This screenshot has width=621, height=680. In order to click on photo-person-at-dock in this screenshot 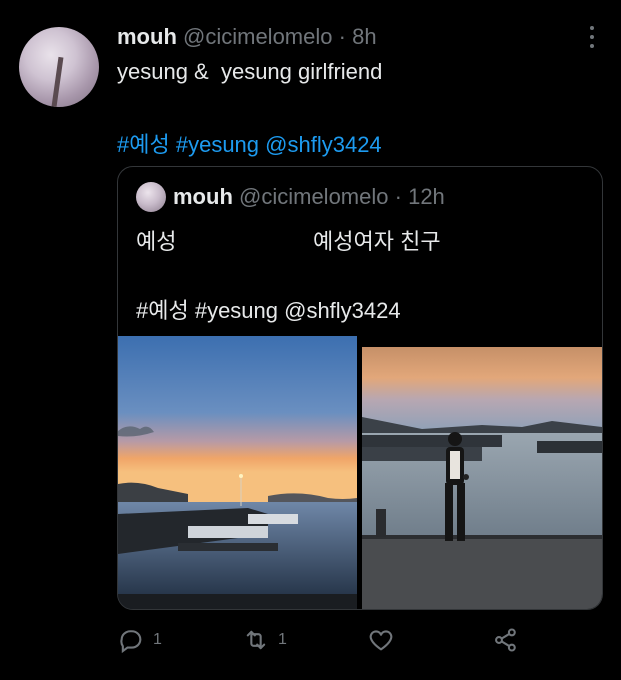, I will do `click(482, 478)`.